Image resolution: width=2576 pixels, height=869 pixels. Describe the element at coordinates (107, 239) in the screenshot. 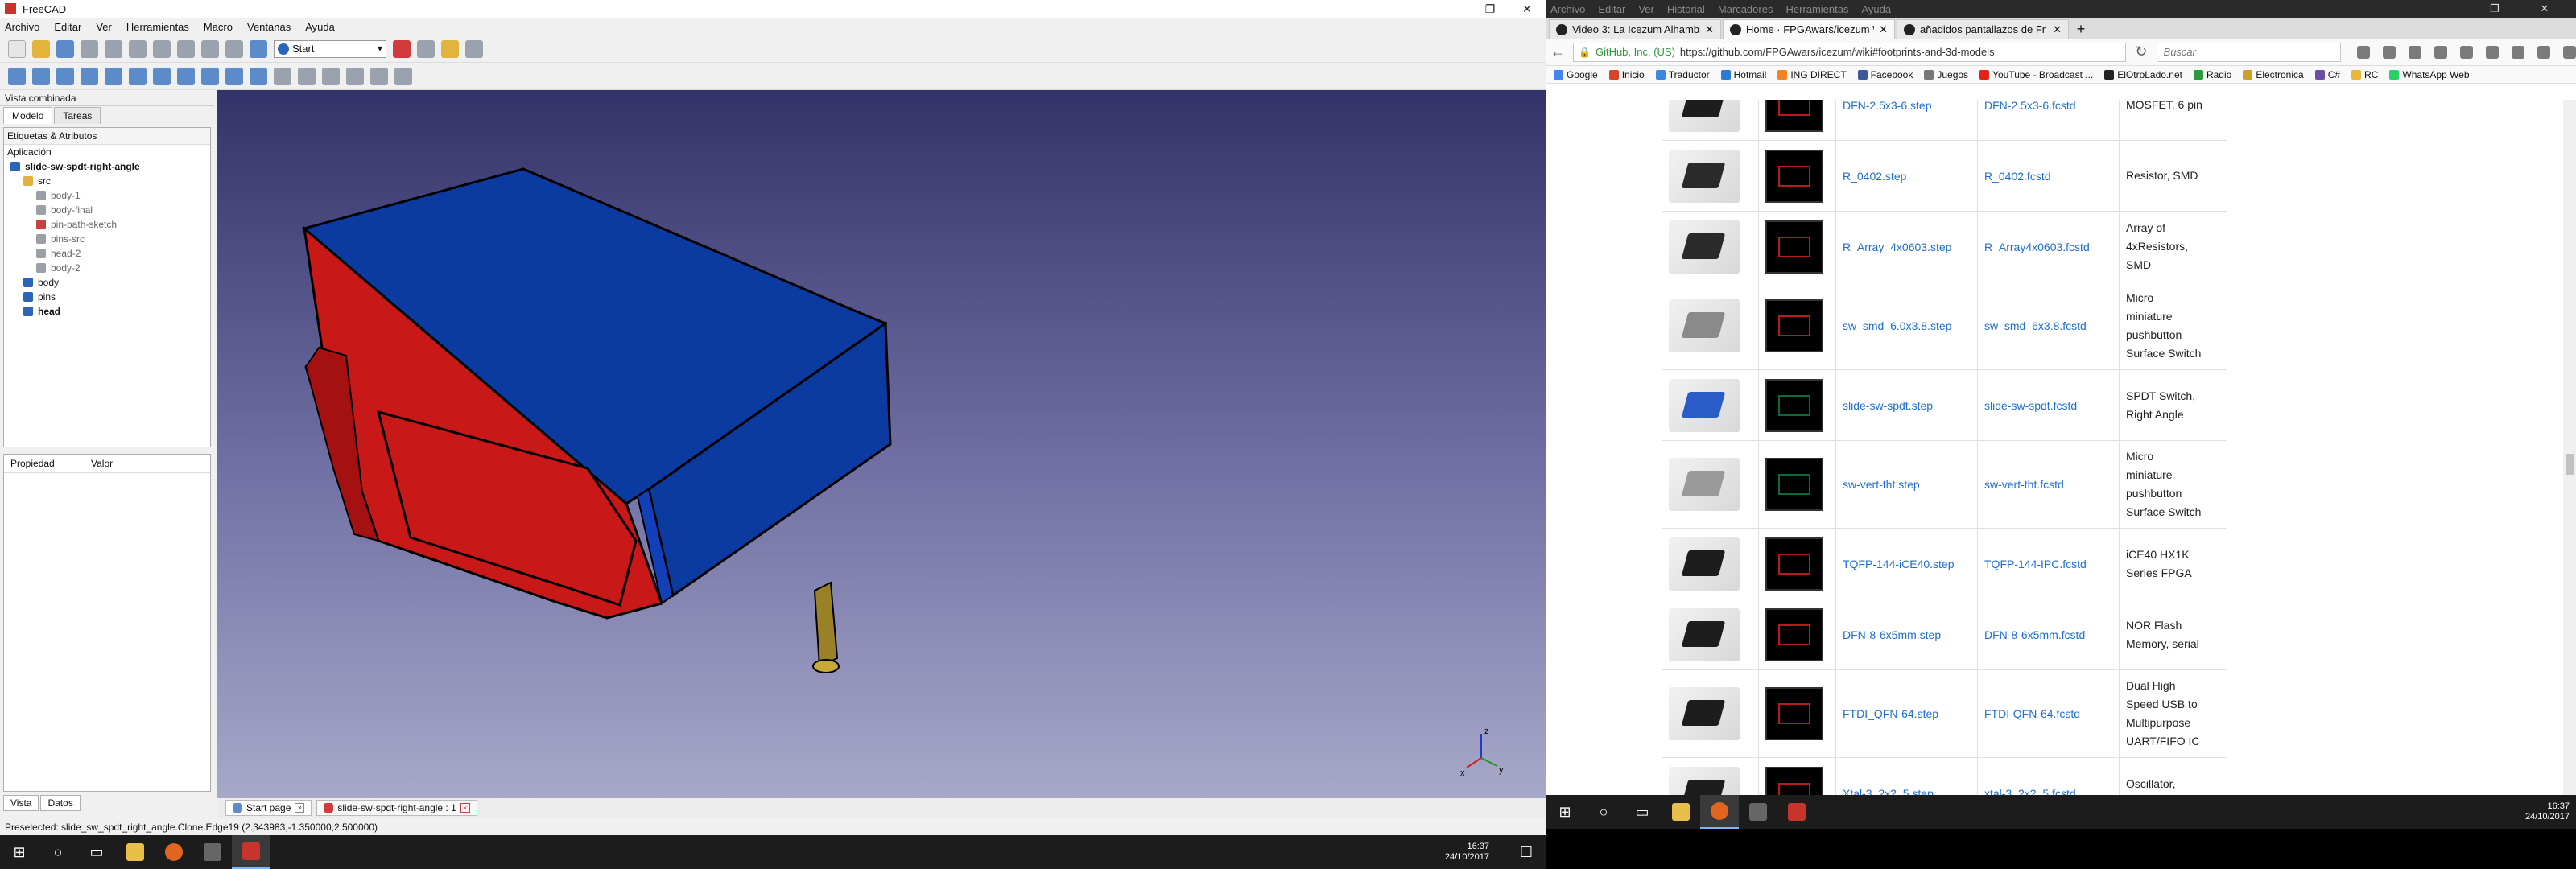

I see `tree-item: pins-src` at that location.